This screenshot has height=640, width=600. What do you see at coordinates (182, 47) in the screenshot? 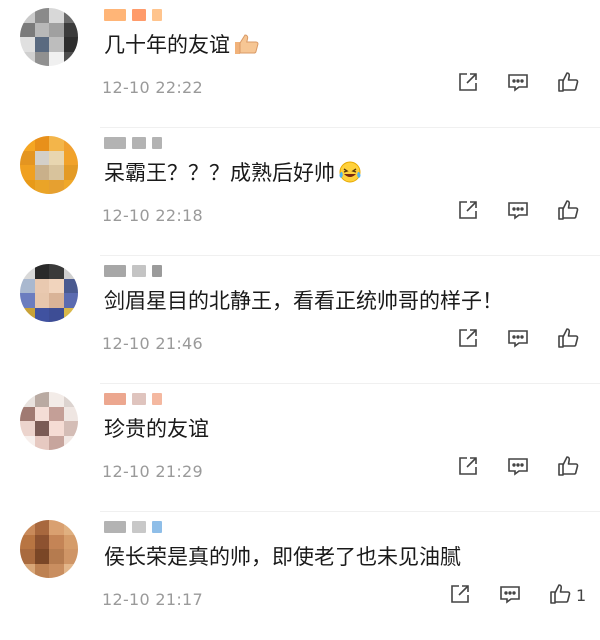
I see `comment-text: 几十年的友谊` at bounding box center [182, 47].